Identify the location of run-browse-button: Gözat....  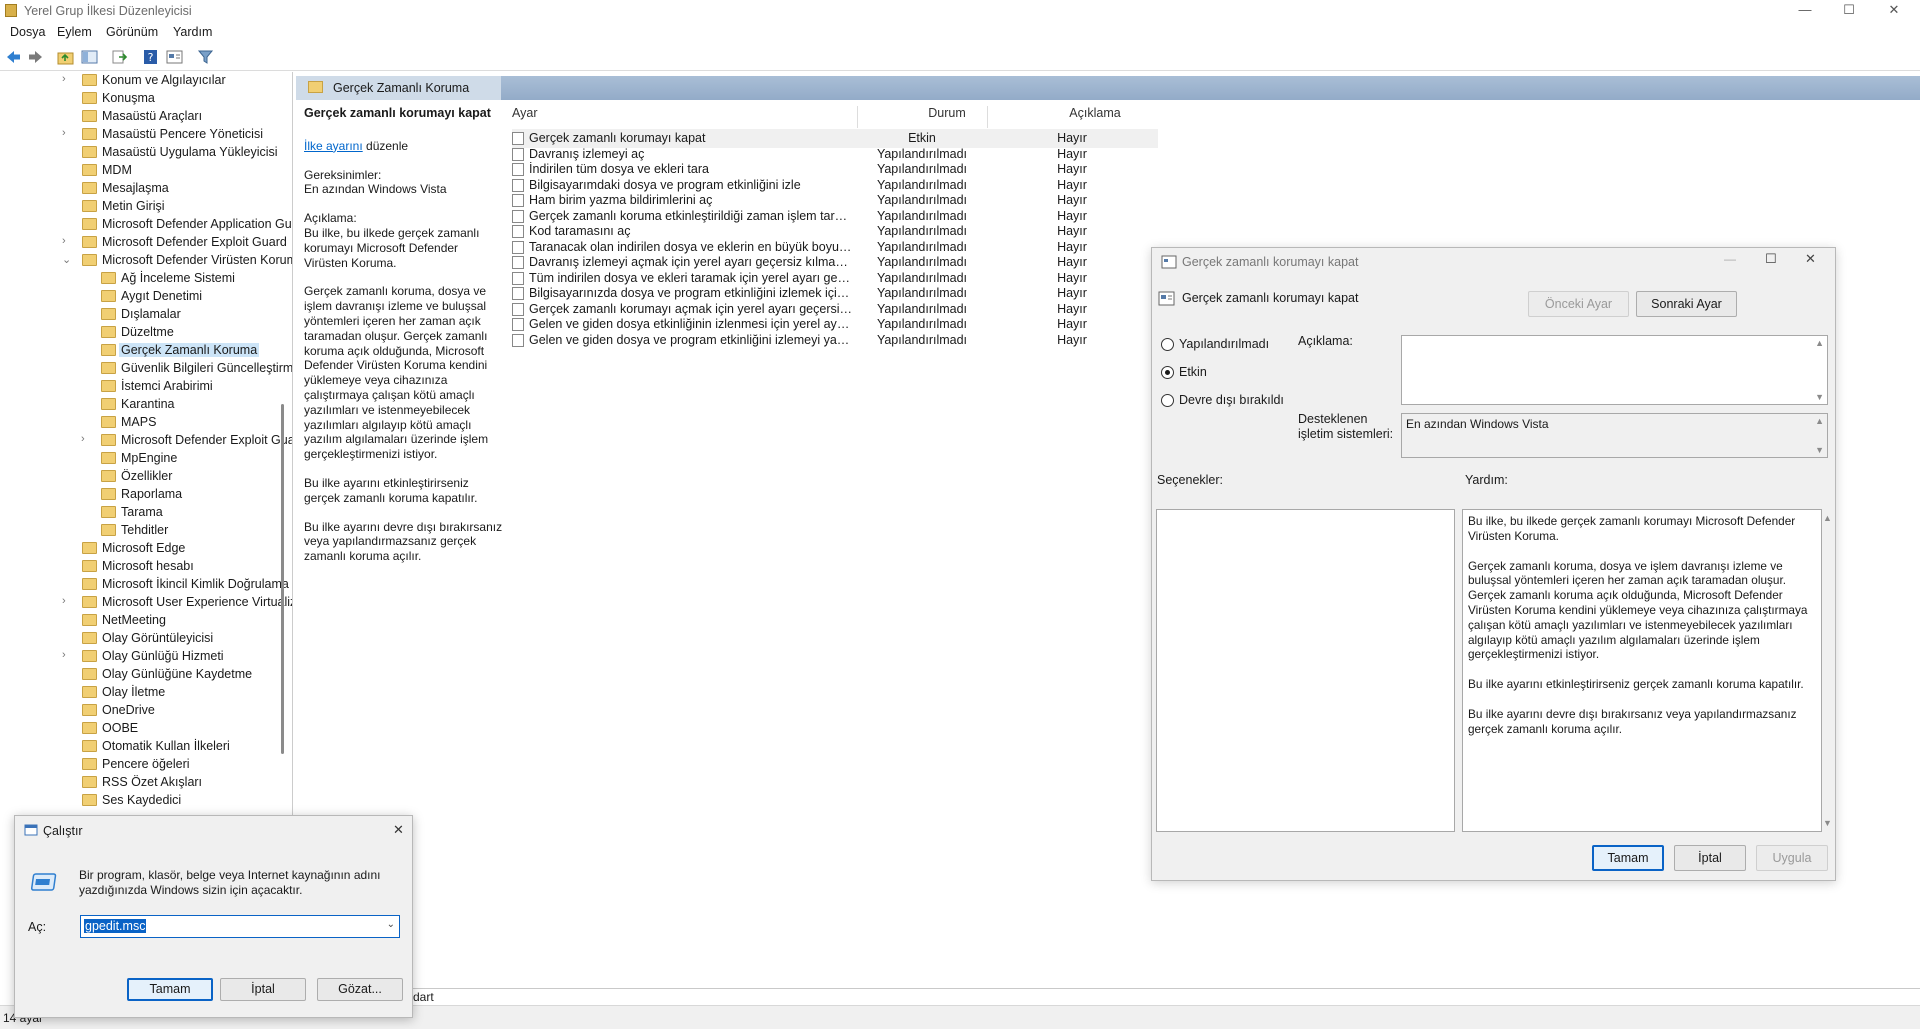
(360, 989).